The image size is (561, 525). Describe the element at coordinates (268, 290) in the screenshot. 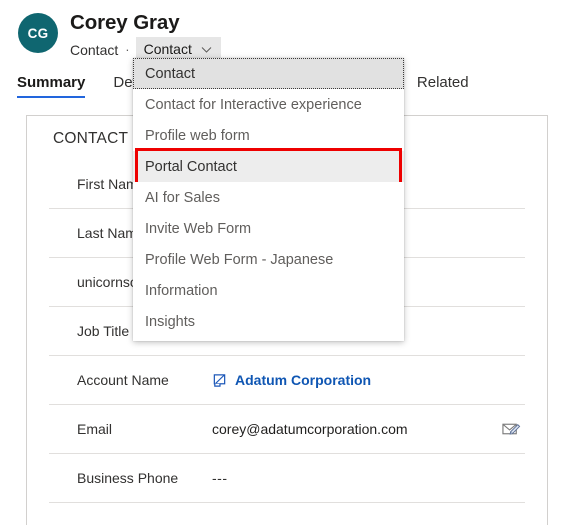

I see `menu-item-information: Information` at that location.